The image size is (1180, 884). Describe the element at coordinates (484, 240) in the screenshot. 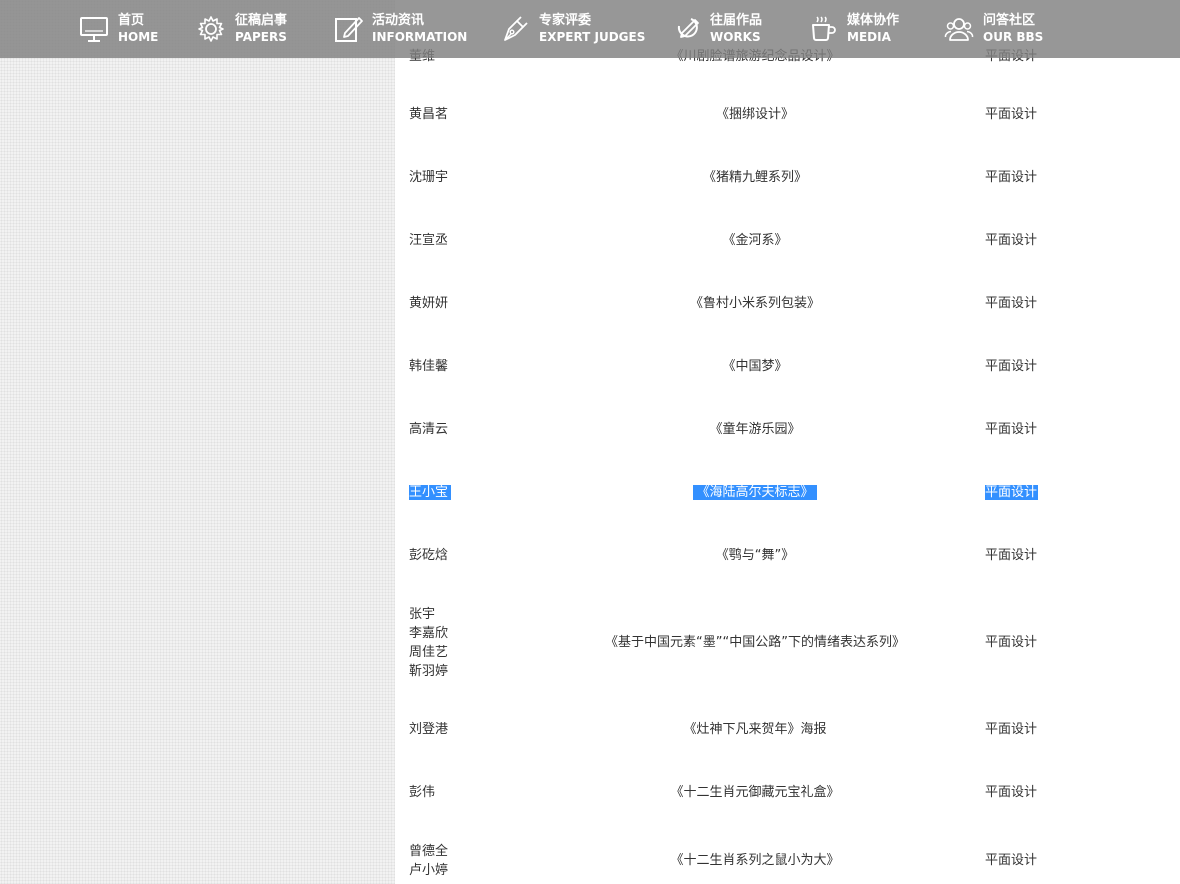

I see `author-names: 汪宣丞` at that location.